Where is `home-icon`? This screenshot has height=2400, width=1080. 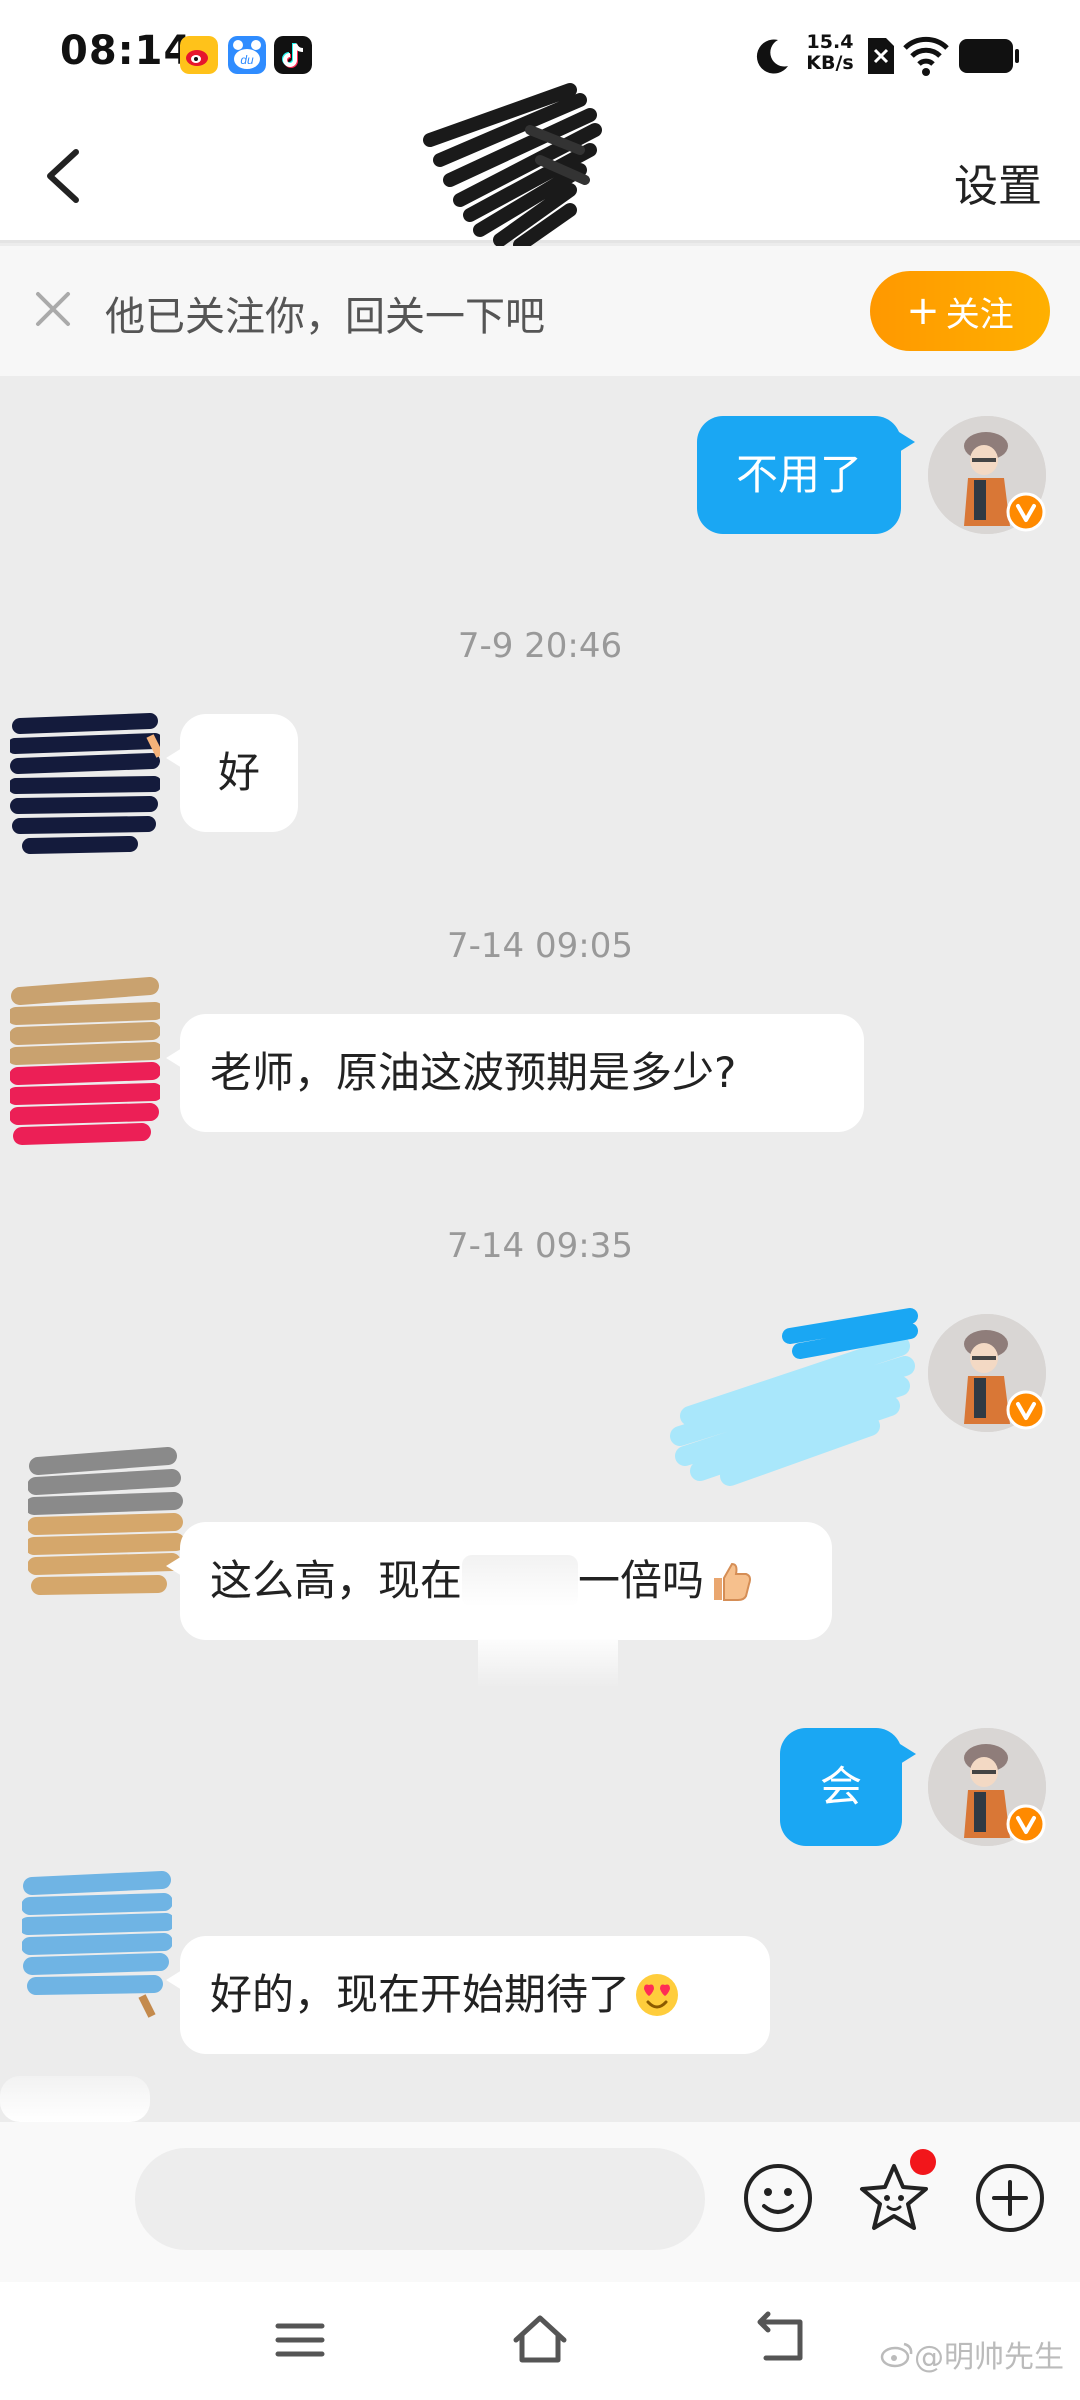
home-icon is located at coordinates (540, 2340).